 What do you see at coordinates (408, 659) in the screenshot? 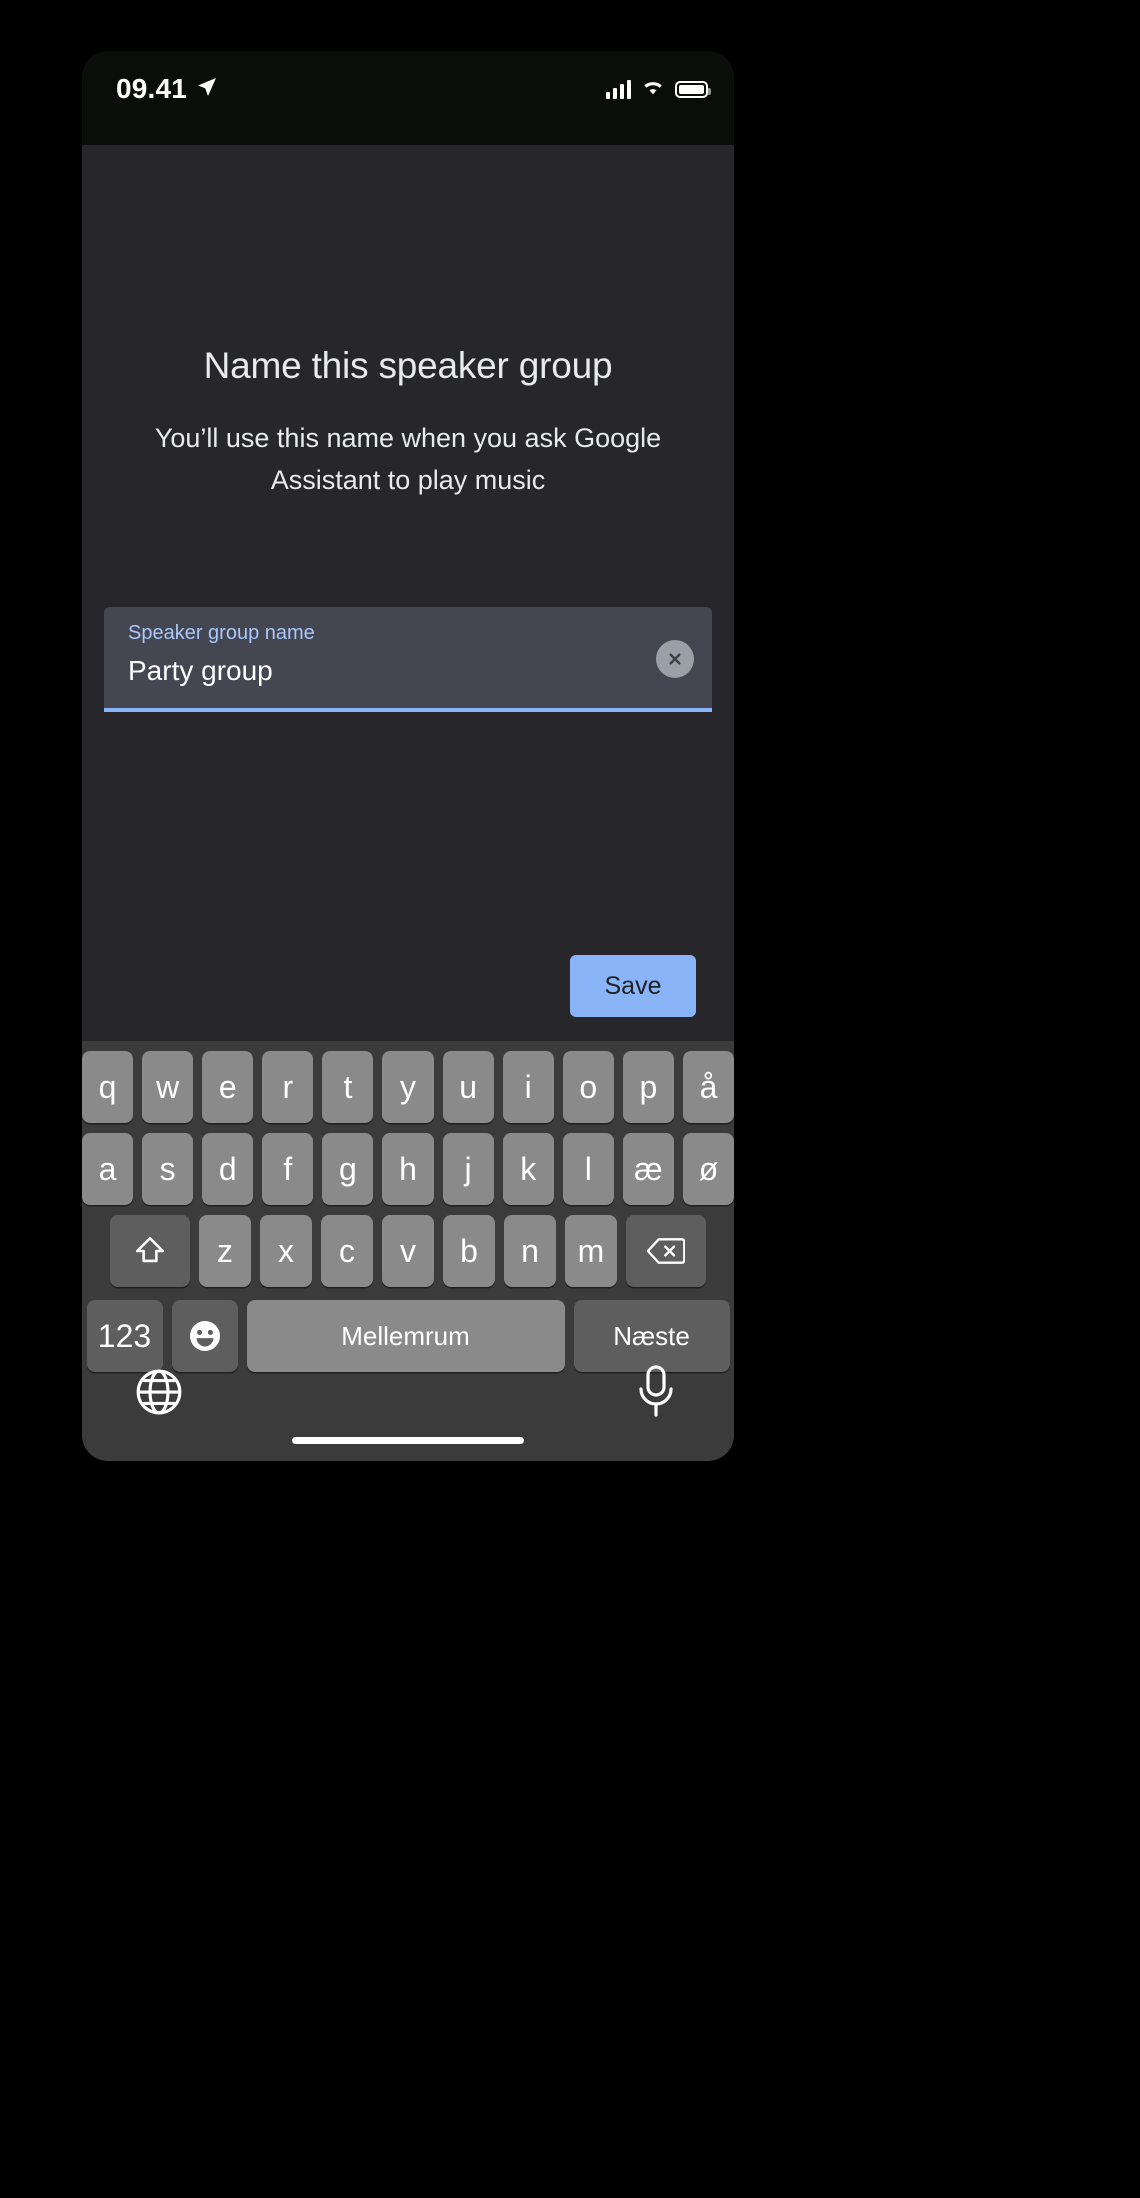
I see `speaker-group-name-field: Speaker group name Party group` at bounding box center [408, 659].